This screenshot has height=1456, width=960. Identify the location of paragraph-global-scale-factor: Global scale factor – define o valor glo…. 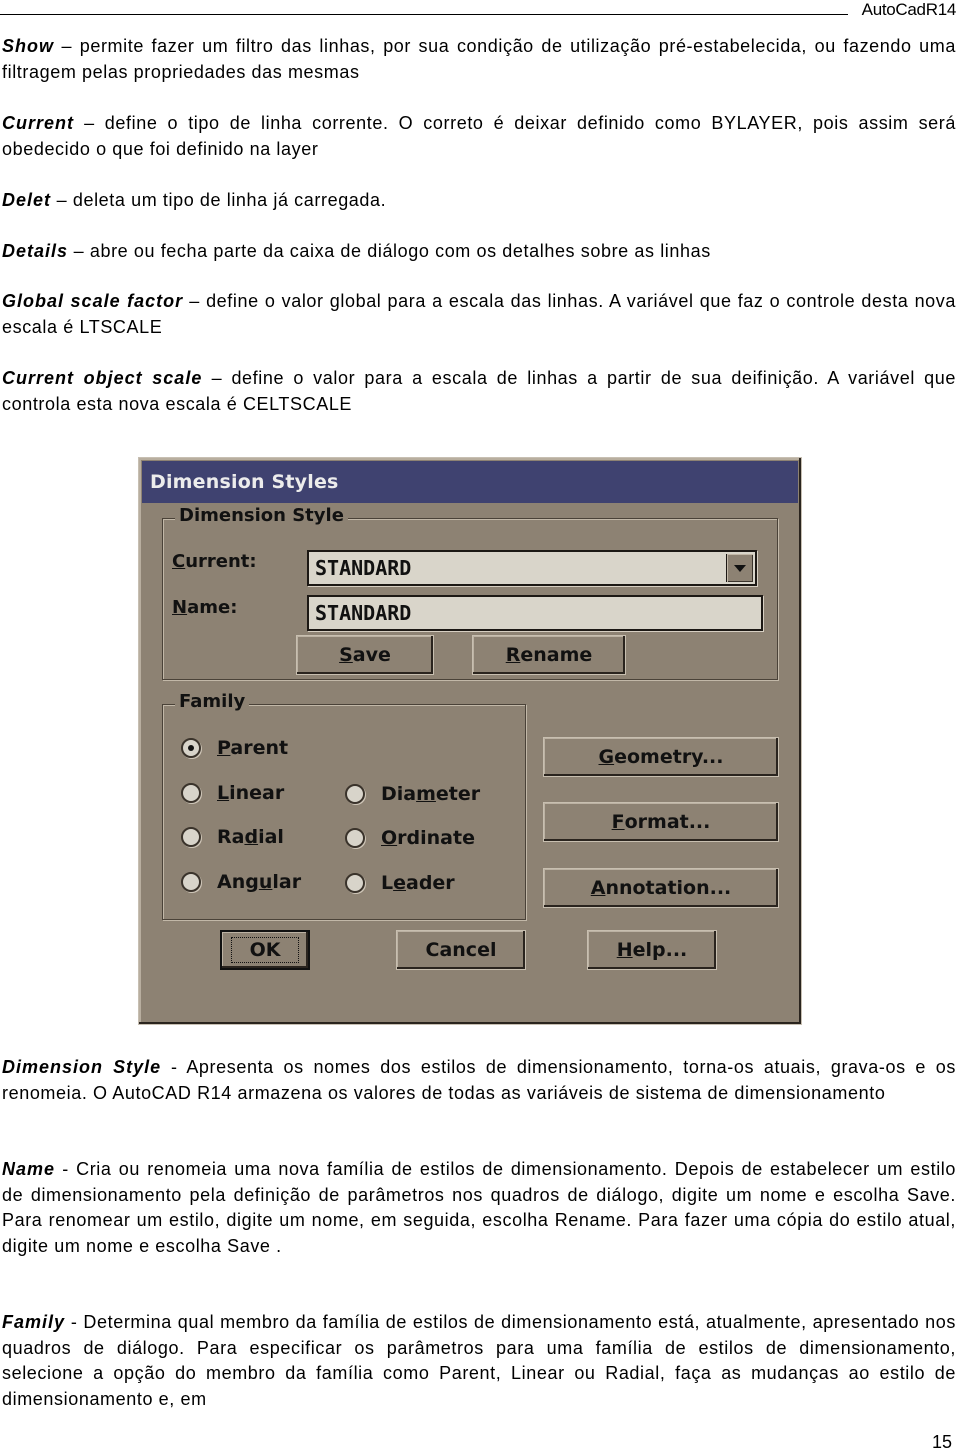
(479, 314).